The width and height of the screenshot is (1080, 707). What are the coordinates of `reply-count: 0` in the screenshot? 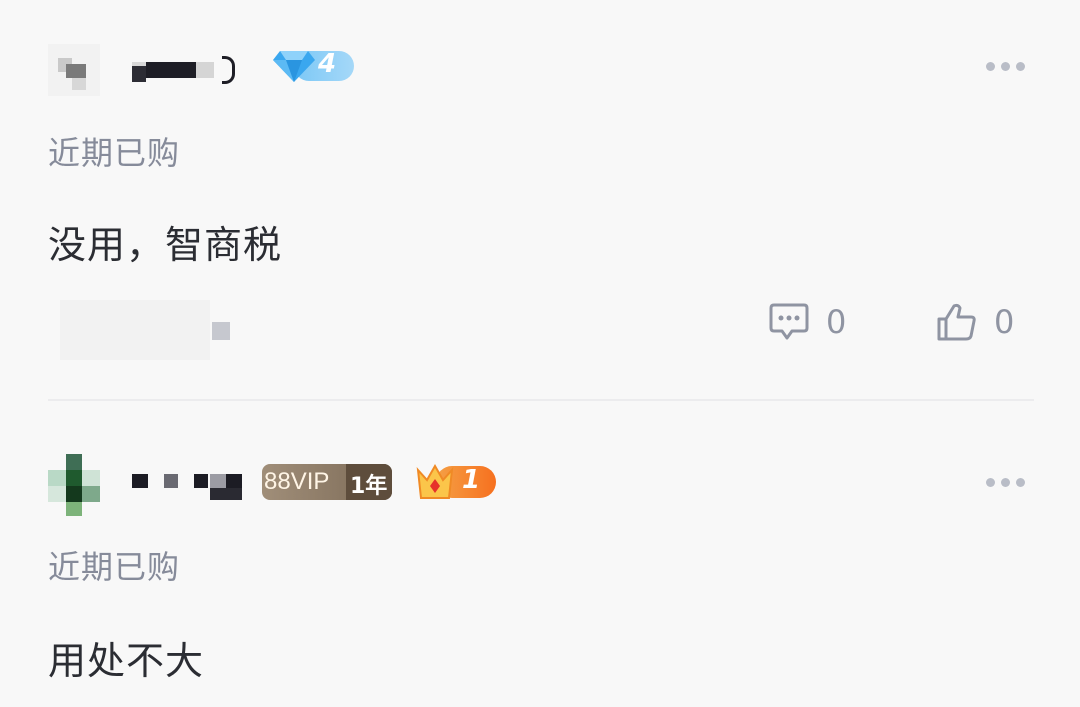 It's located at (836, 322).